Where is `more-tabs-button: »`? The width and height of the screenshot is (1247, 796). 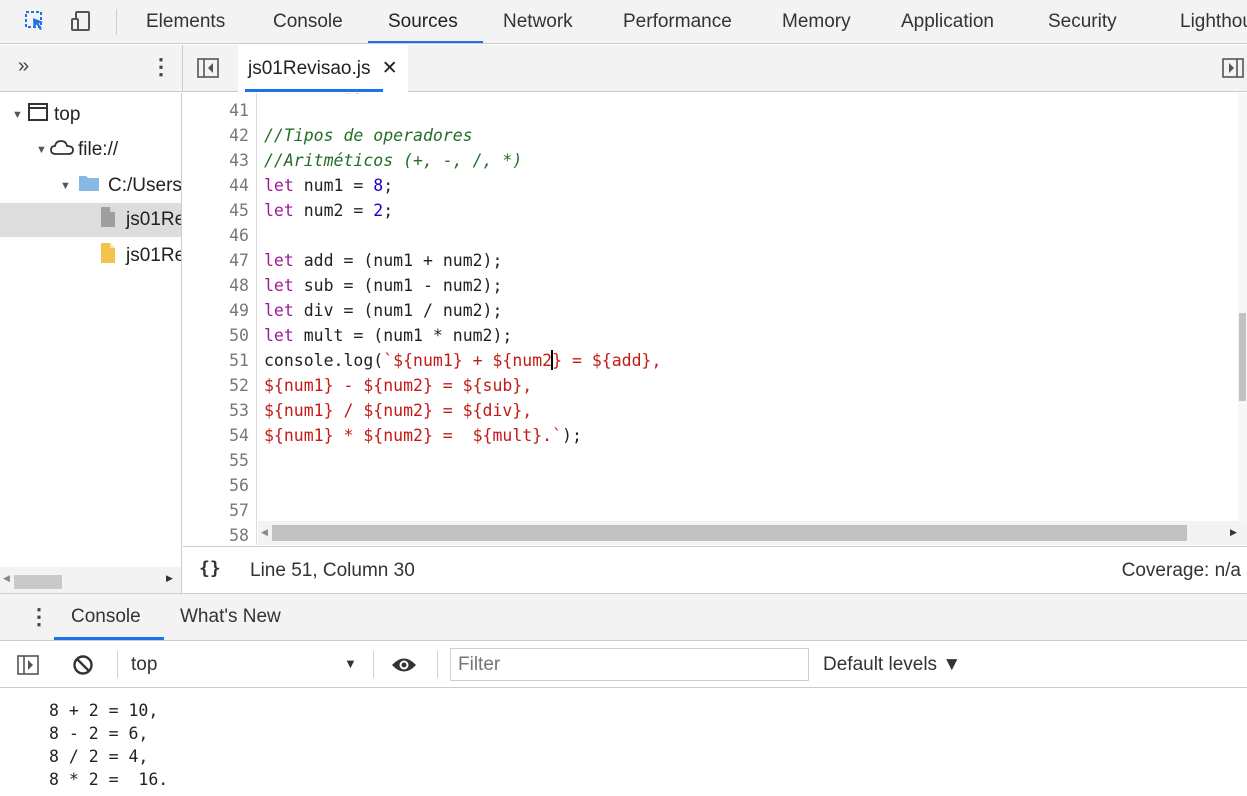 more-tabs-button: » is located at coordinates (23, 66).